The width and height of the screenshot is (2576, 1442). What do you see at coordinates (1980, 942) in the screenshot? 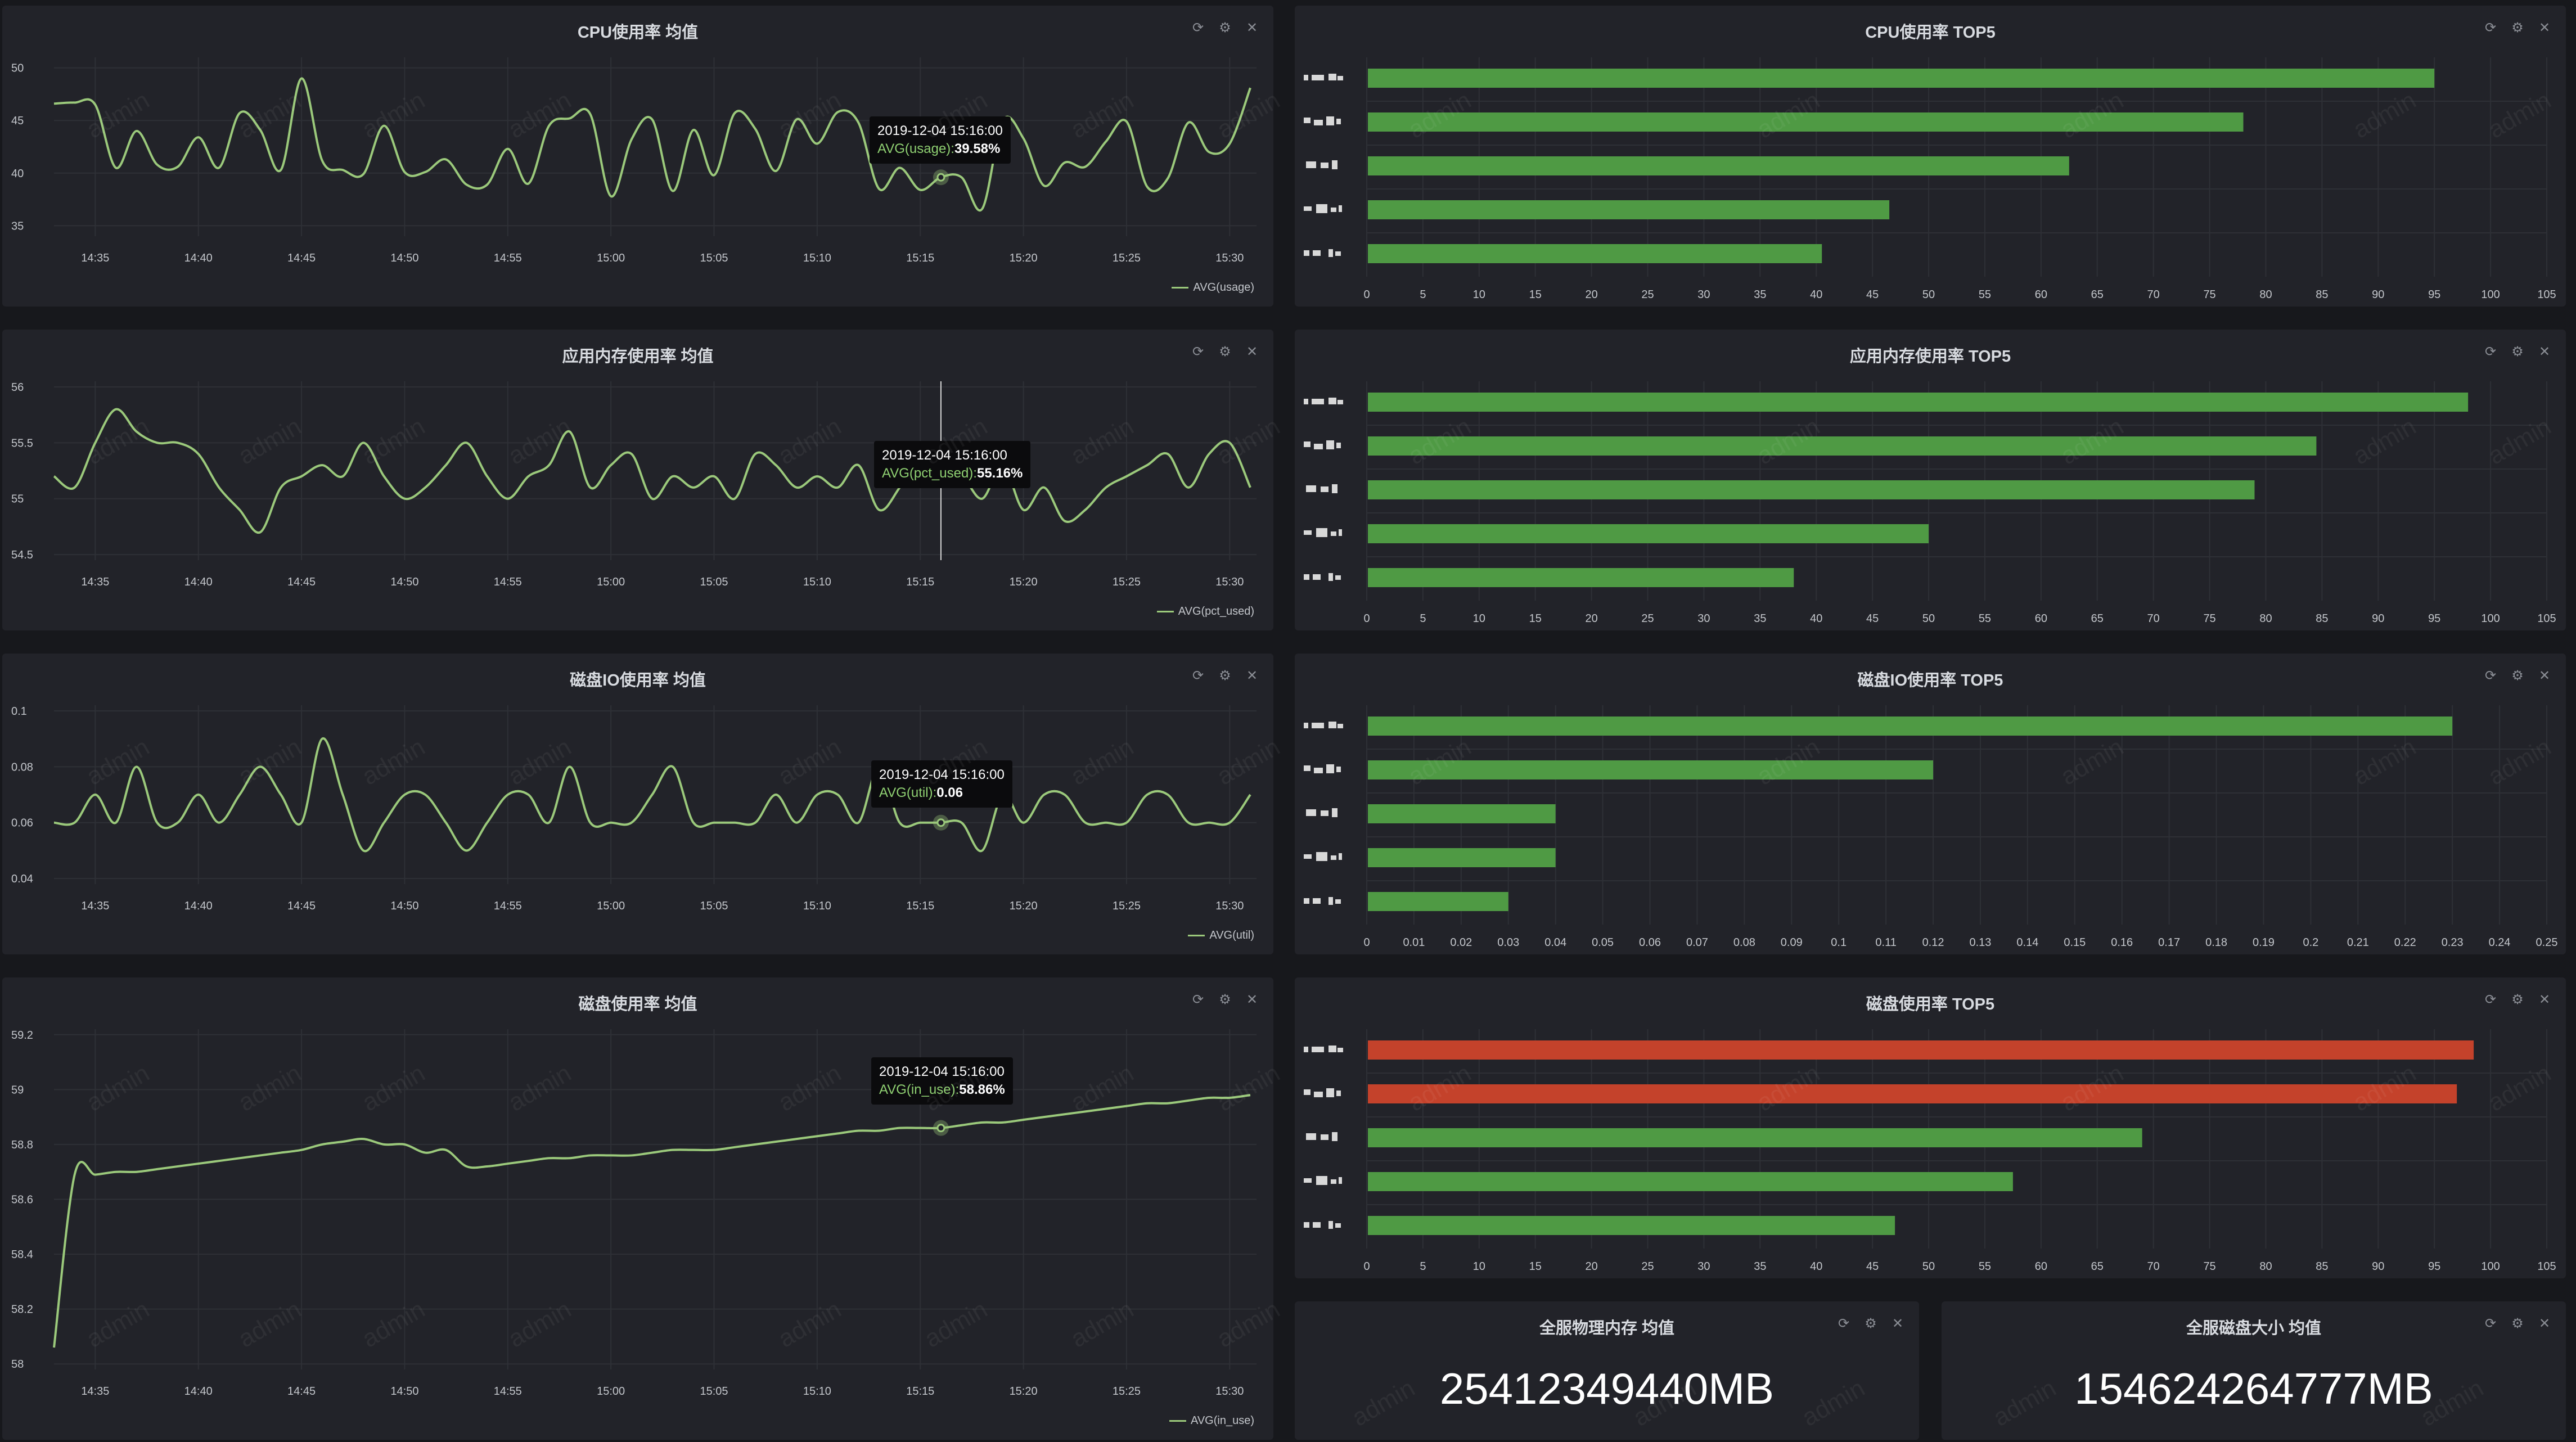
I see `x-tick-label: 0.13` at bounding box center [1980, 942].